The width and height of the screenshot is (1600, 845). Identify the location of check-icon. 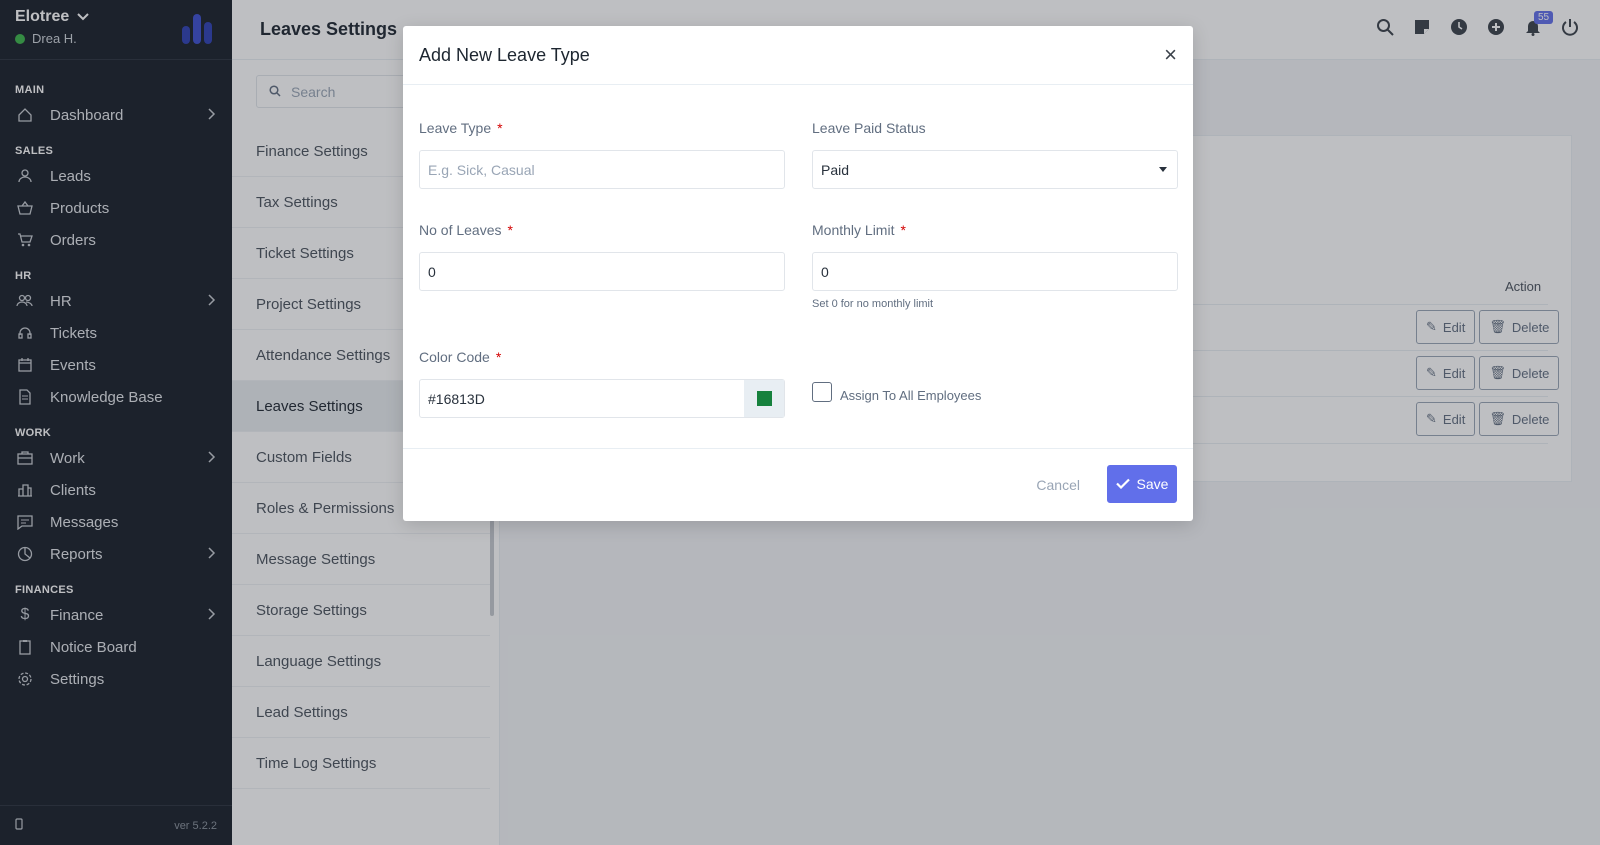
(1122, 484).